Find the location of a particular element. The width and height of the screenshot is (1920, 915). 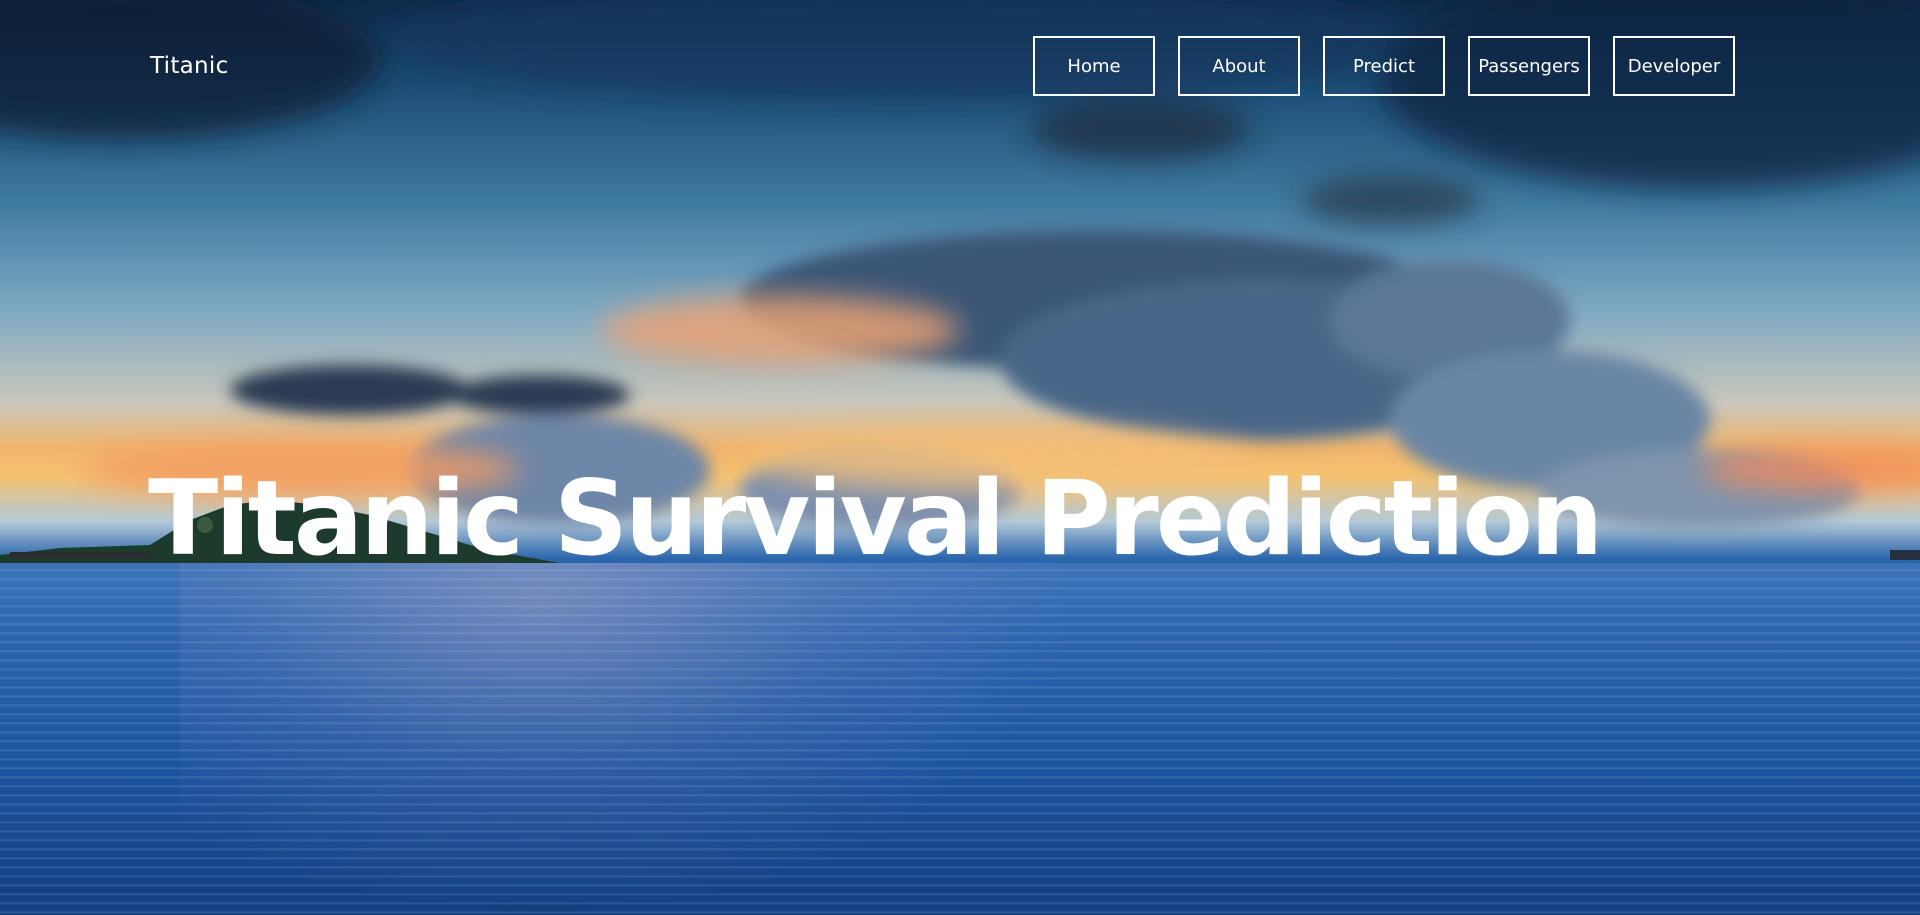

nav-developer-button: Developer is located at coordinates (1674, 66).